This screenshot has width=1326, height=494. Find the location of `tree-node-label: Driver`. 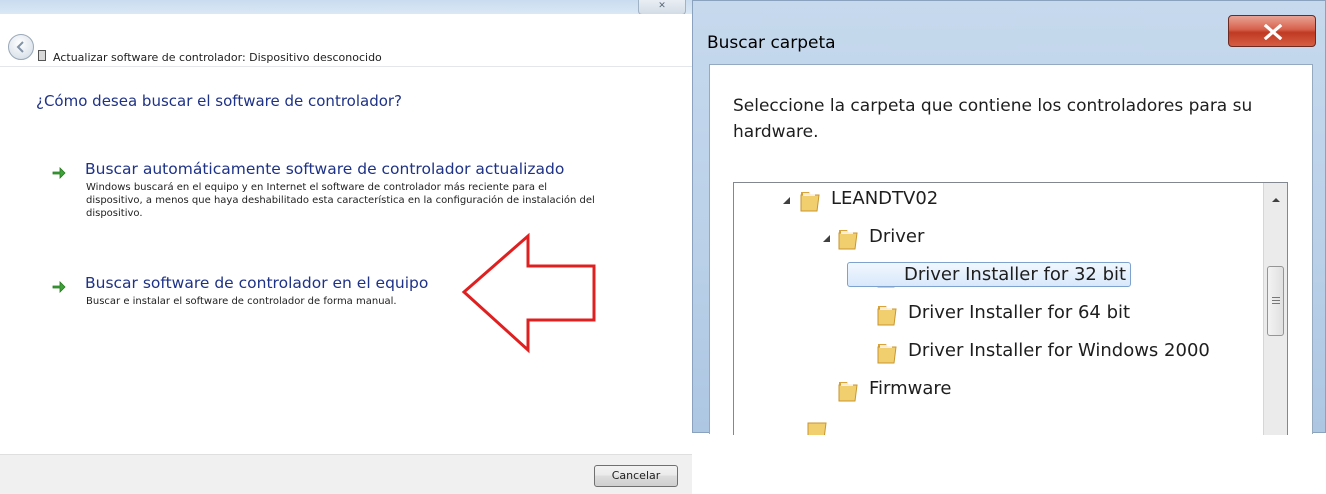

tree-node-label: Driver is located at coordinates (897, 236).